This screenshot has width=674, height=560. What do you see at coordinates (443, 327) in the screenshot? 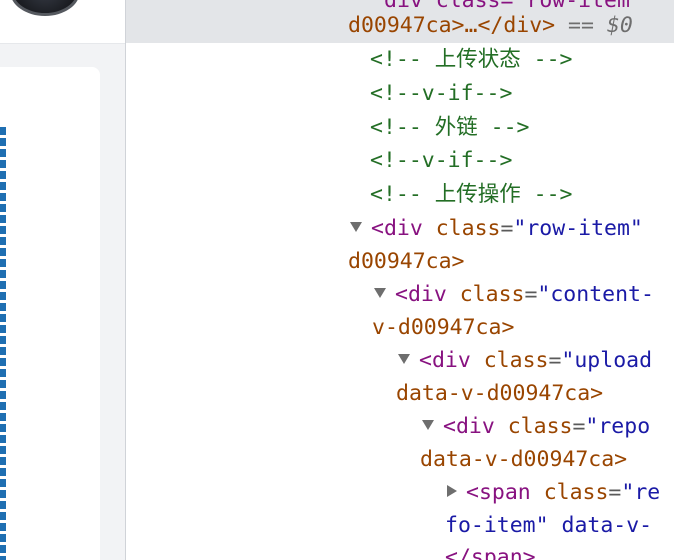
I see `node-content-wrap: v-d00947ca>` at bounding box center [443, 327].